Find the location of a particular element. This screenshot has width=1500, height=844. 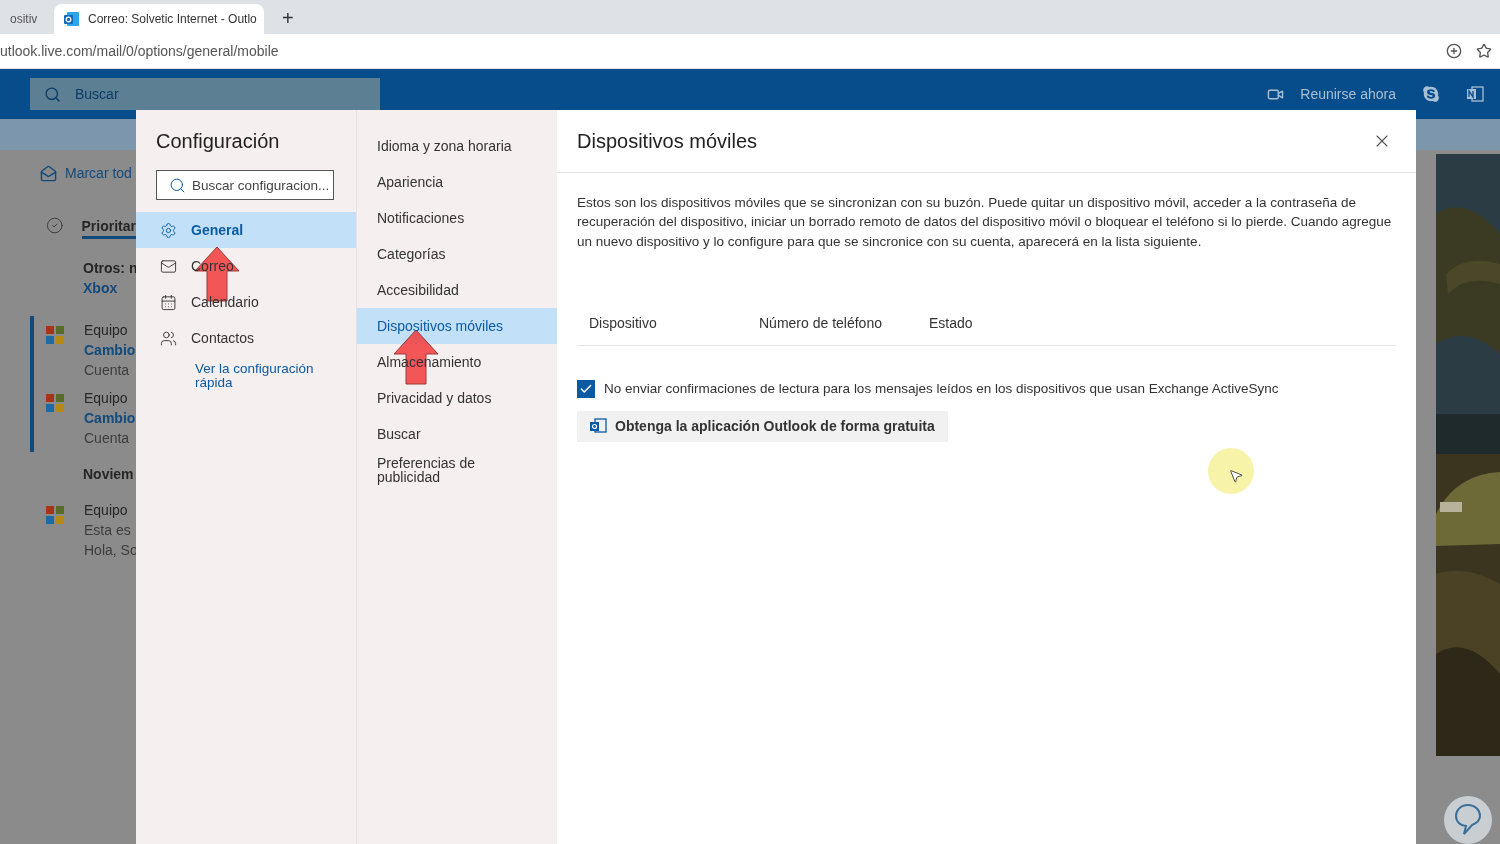

column-header: Dispositivo is located at coordinates (623, 322).